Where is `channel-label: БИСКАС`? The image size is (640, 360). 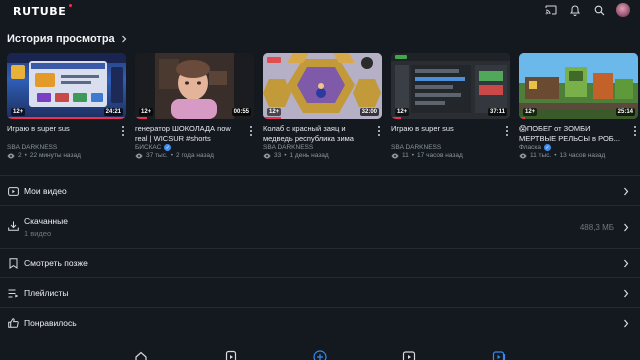
channel-label: БИСКАС is located at coordinates (148, 147).